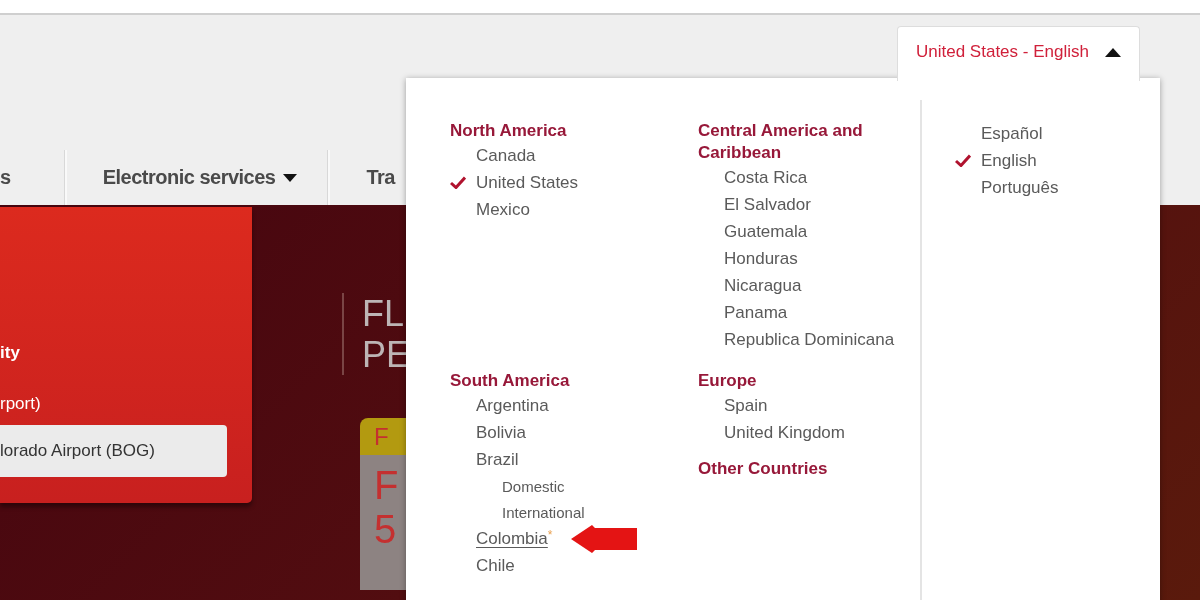  What do you see at coordinates (809, 142) in the screenshot?
I see `region-heading: Central America and Caribbean` at bounding box center [809, 142].